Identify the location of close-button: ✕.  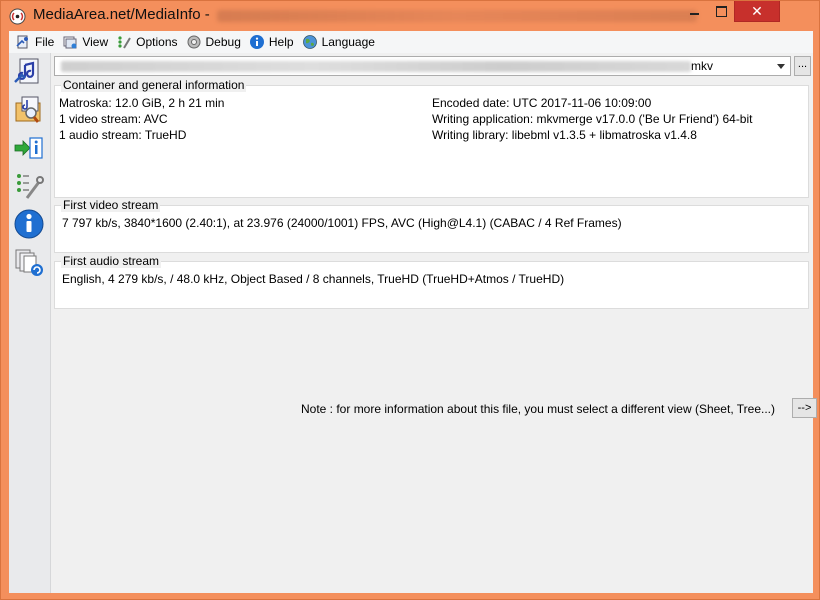
(757, 11).